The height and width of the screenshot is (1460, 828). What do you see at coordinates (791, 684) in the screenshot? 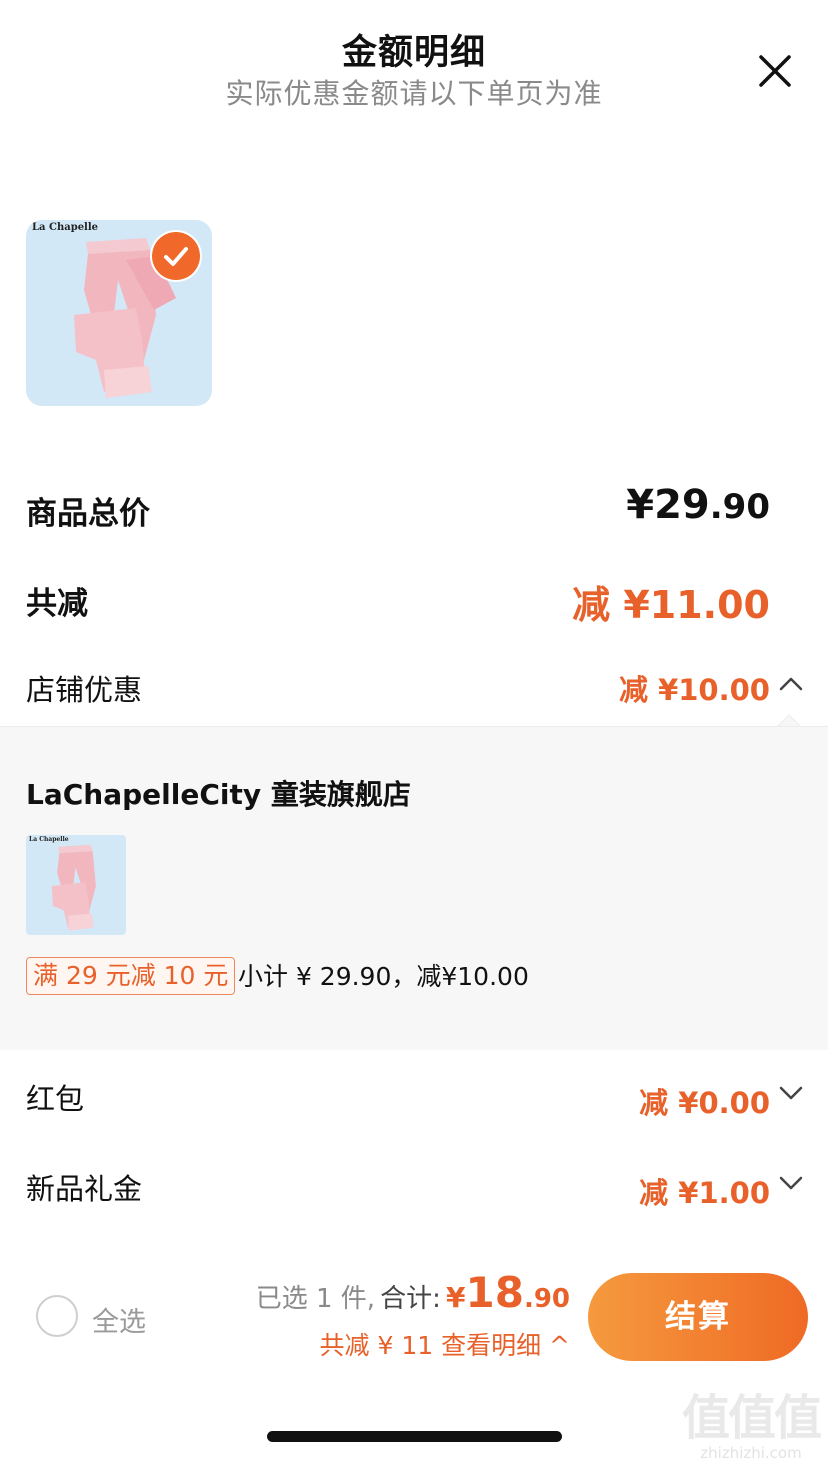
I see `chevron-up-icon` at bounding box center [791, 684].